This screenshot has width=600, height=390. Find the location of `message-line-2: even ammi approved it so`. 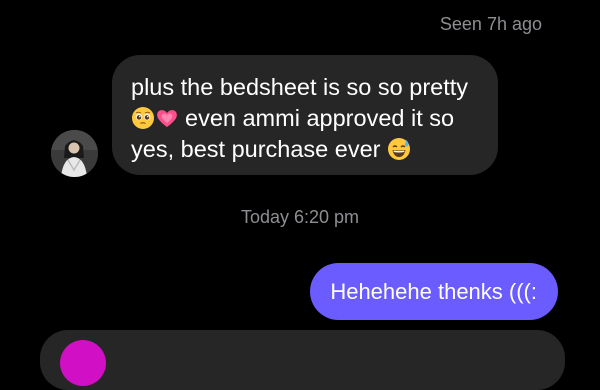

message-line-2: even ammi approved it so is located at coordinates (304, 118).